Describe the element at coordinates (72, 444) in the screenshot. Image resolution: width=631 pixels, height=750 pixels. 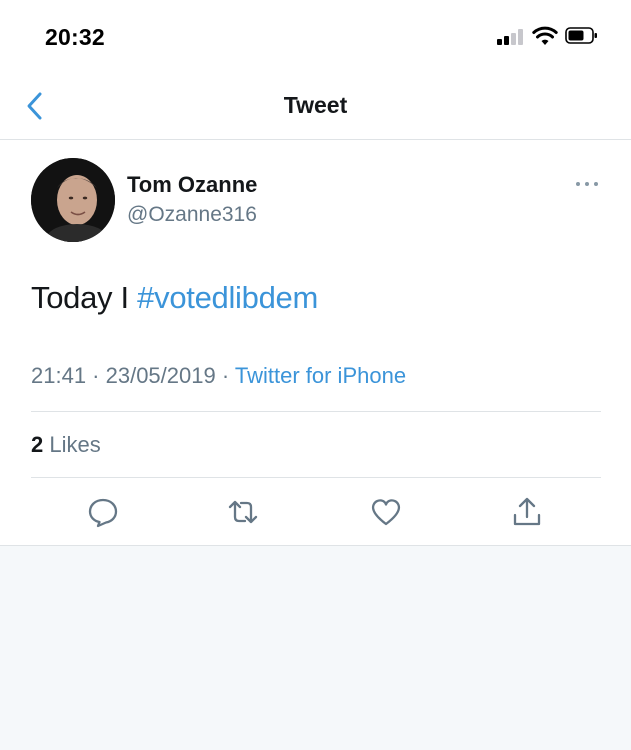
I see `likes-label: Likes` at that location.